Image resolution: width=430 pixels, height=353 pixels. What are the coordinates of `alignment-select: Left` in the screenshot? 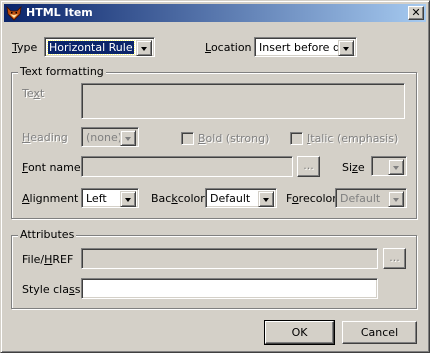 It's located at (110, 198).